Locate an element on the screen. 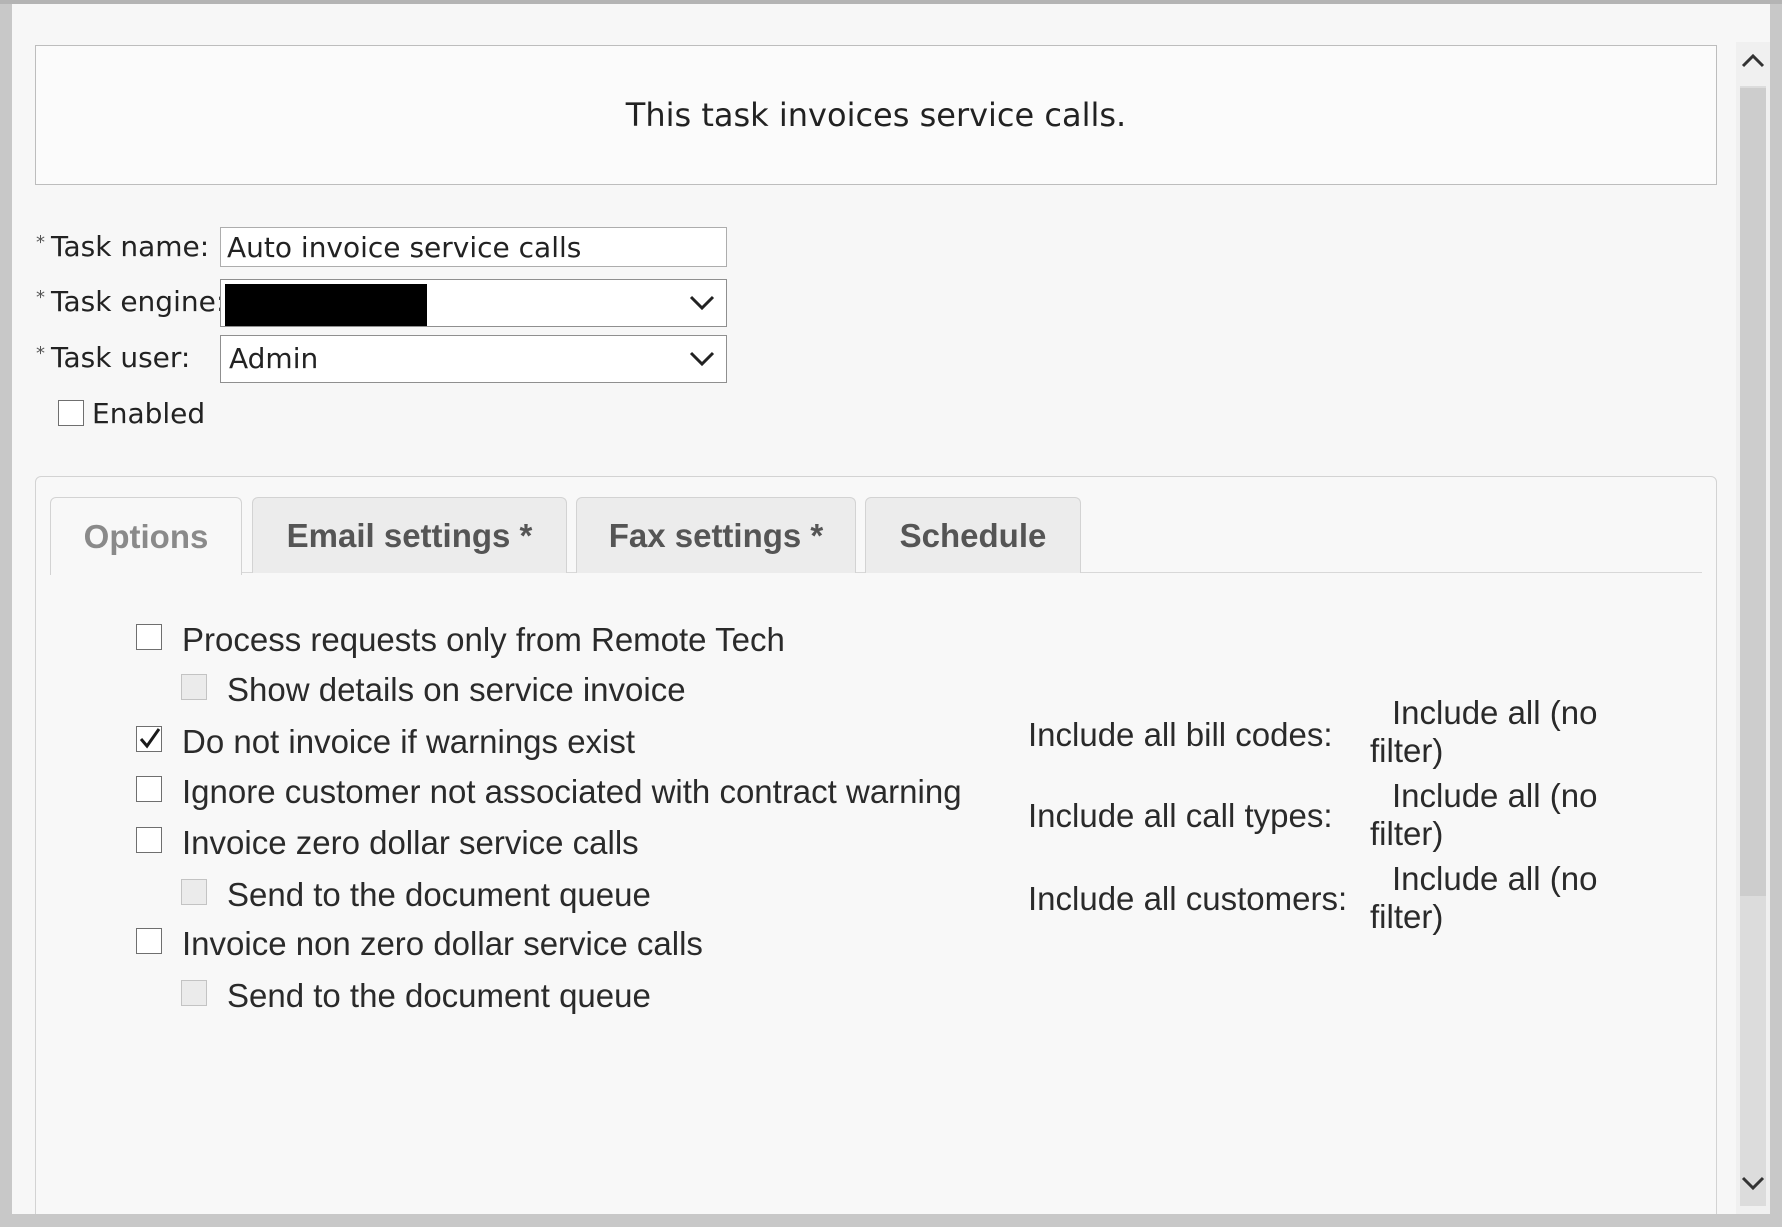 The width and height of the screenshot is (1782, 1227). checkmark-icon is located at coordinates (150, 738).